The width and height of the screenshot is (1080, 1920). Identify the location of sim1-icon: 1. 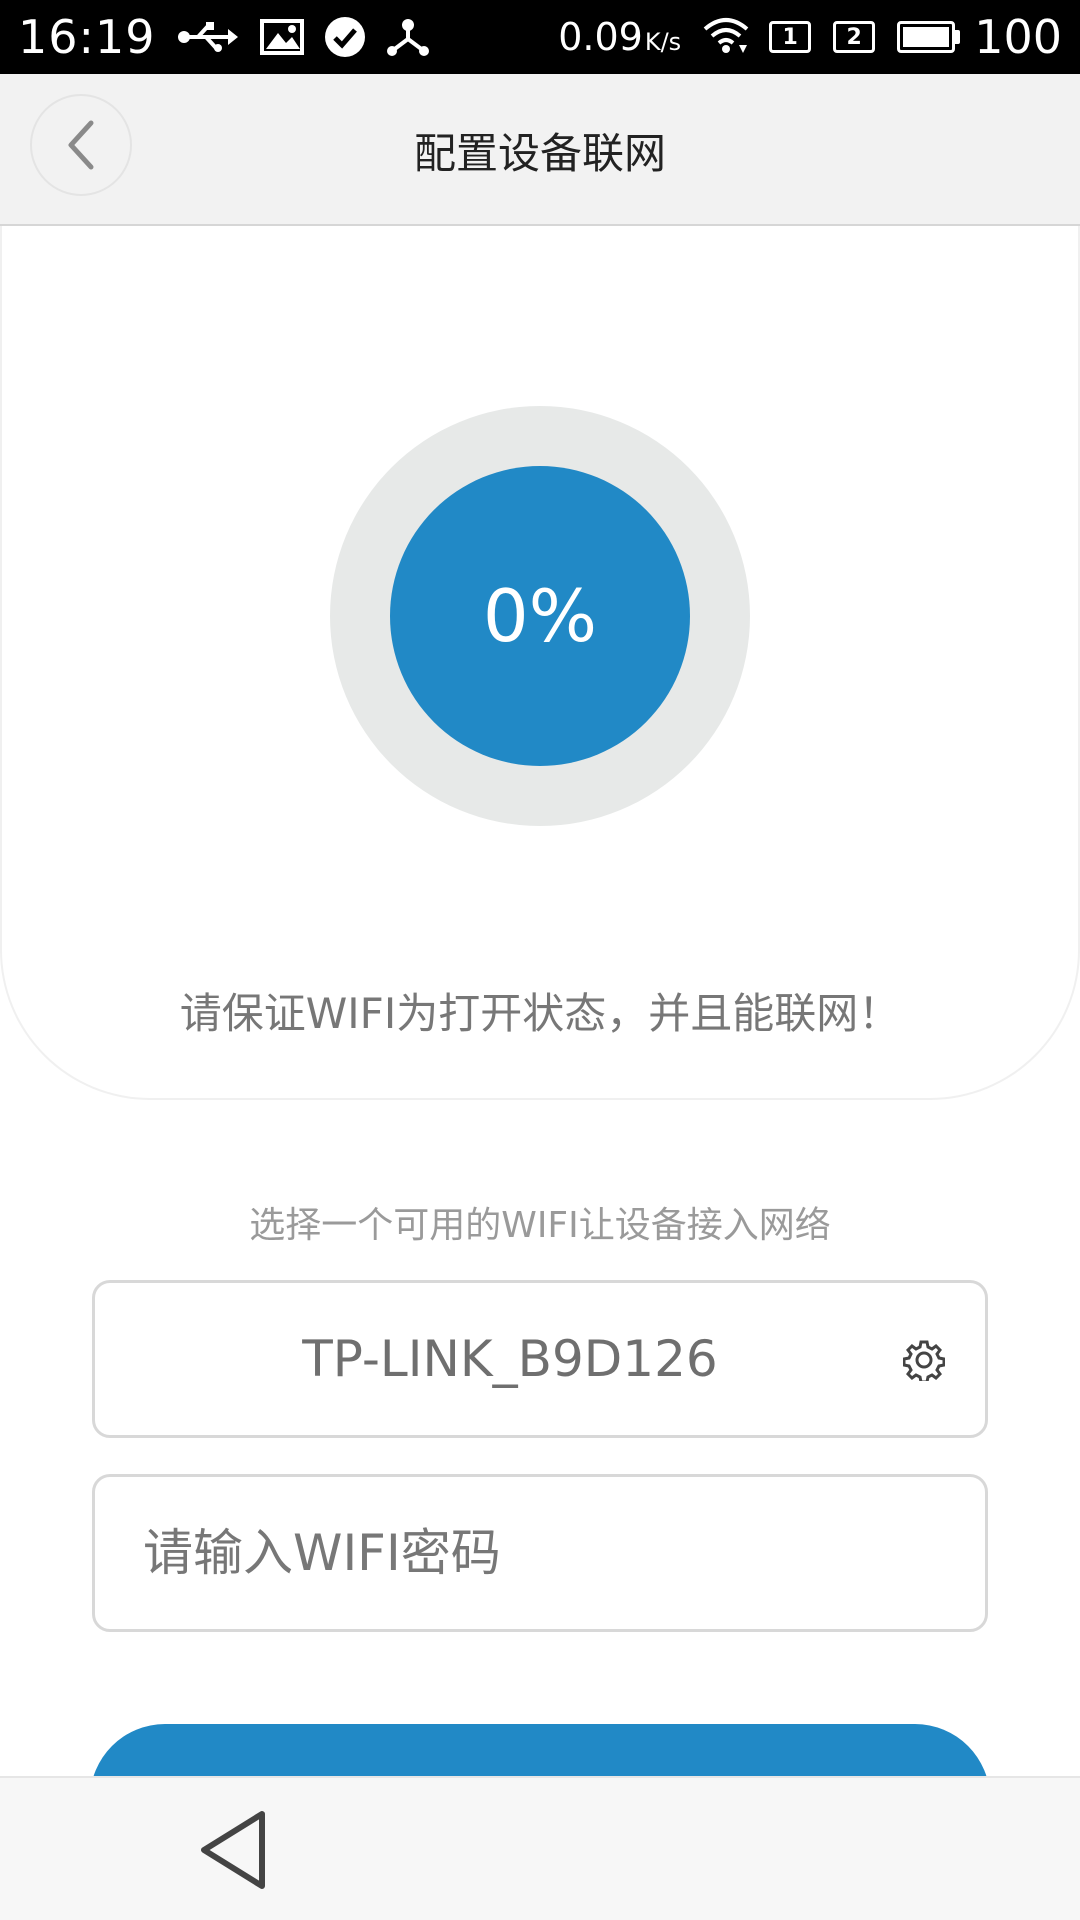
(790, 37).